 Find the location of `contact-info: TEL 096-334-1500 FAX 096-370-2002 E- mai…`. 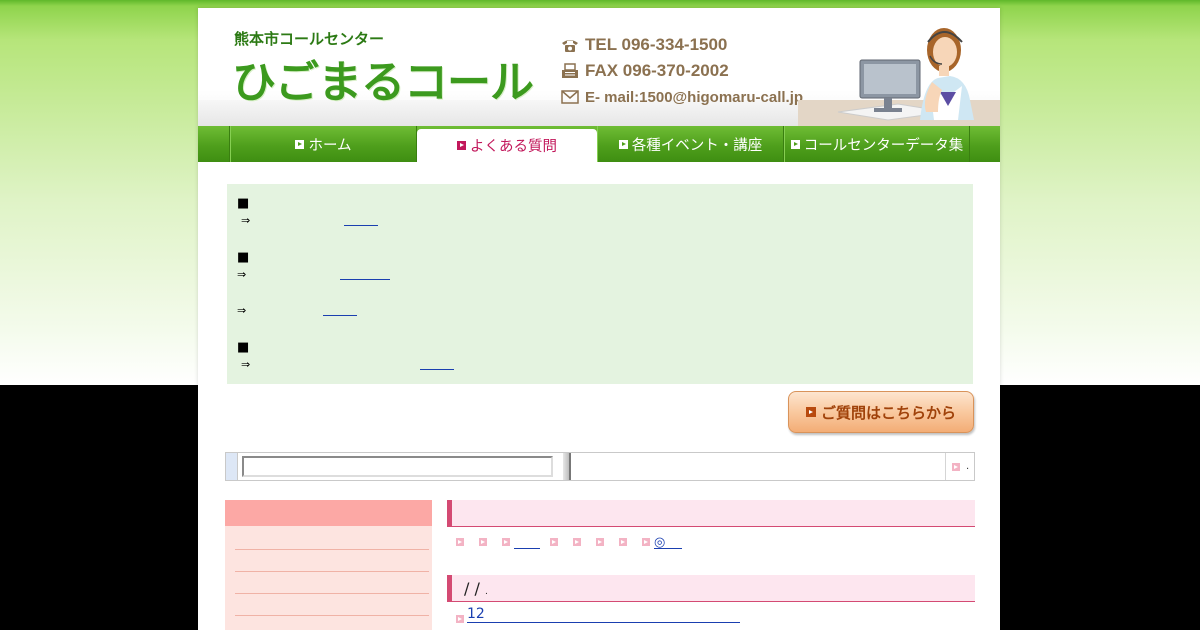

contact-info: TEL 096-334-1500 FAX 096-370-2002 E- mai… is located at coordinates (681, 71).